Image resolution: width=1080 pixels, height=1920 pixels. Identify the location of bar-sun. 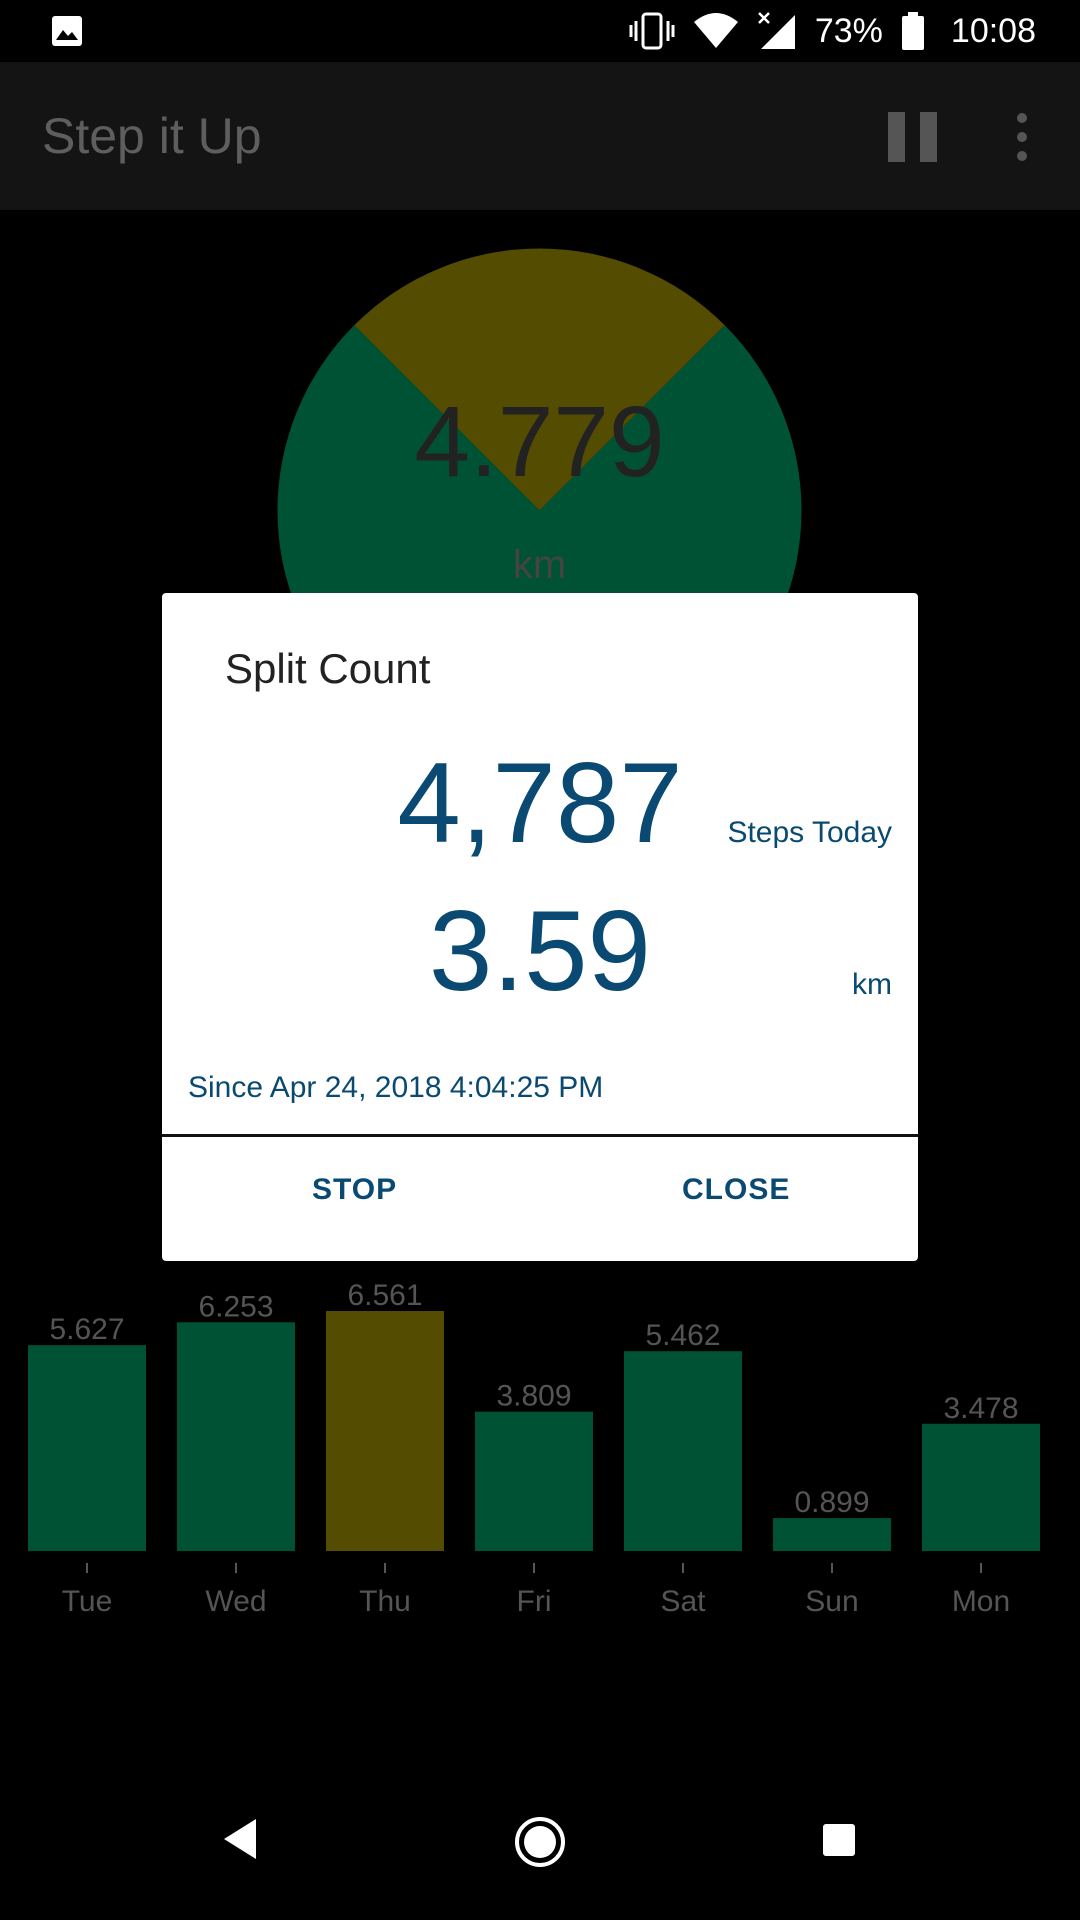
(832, 1534).